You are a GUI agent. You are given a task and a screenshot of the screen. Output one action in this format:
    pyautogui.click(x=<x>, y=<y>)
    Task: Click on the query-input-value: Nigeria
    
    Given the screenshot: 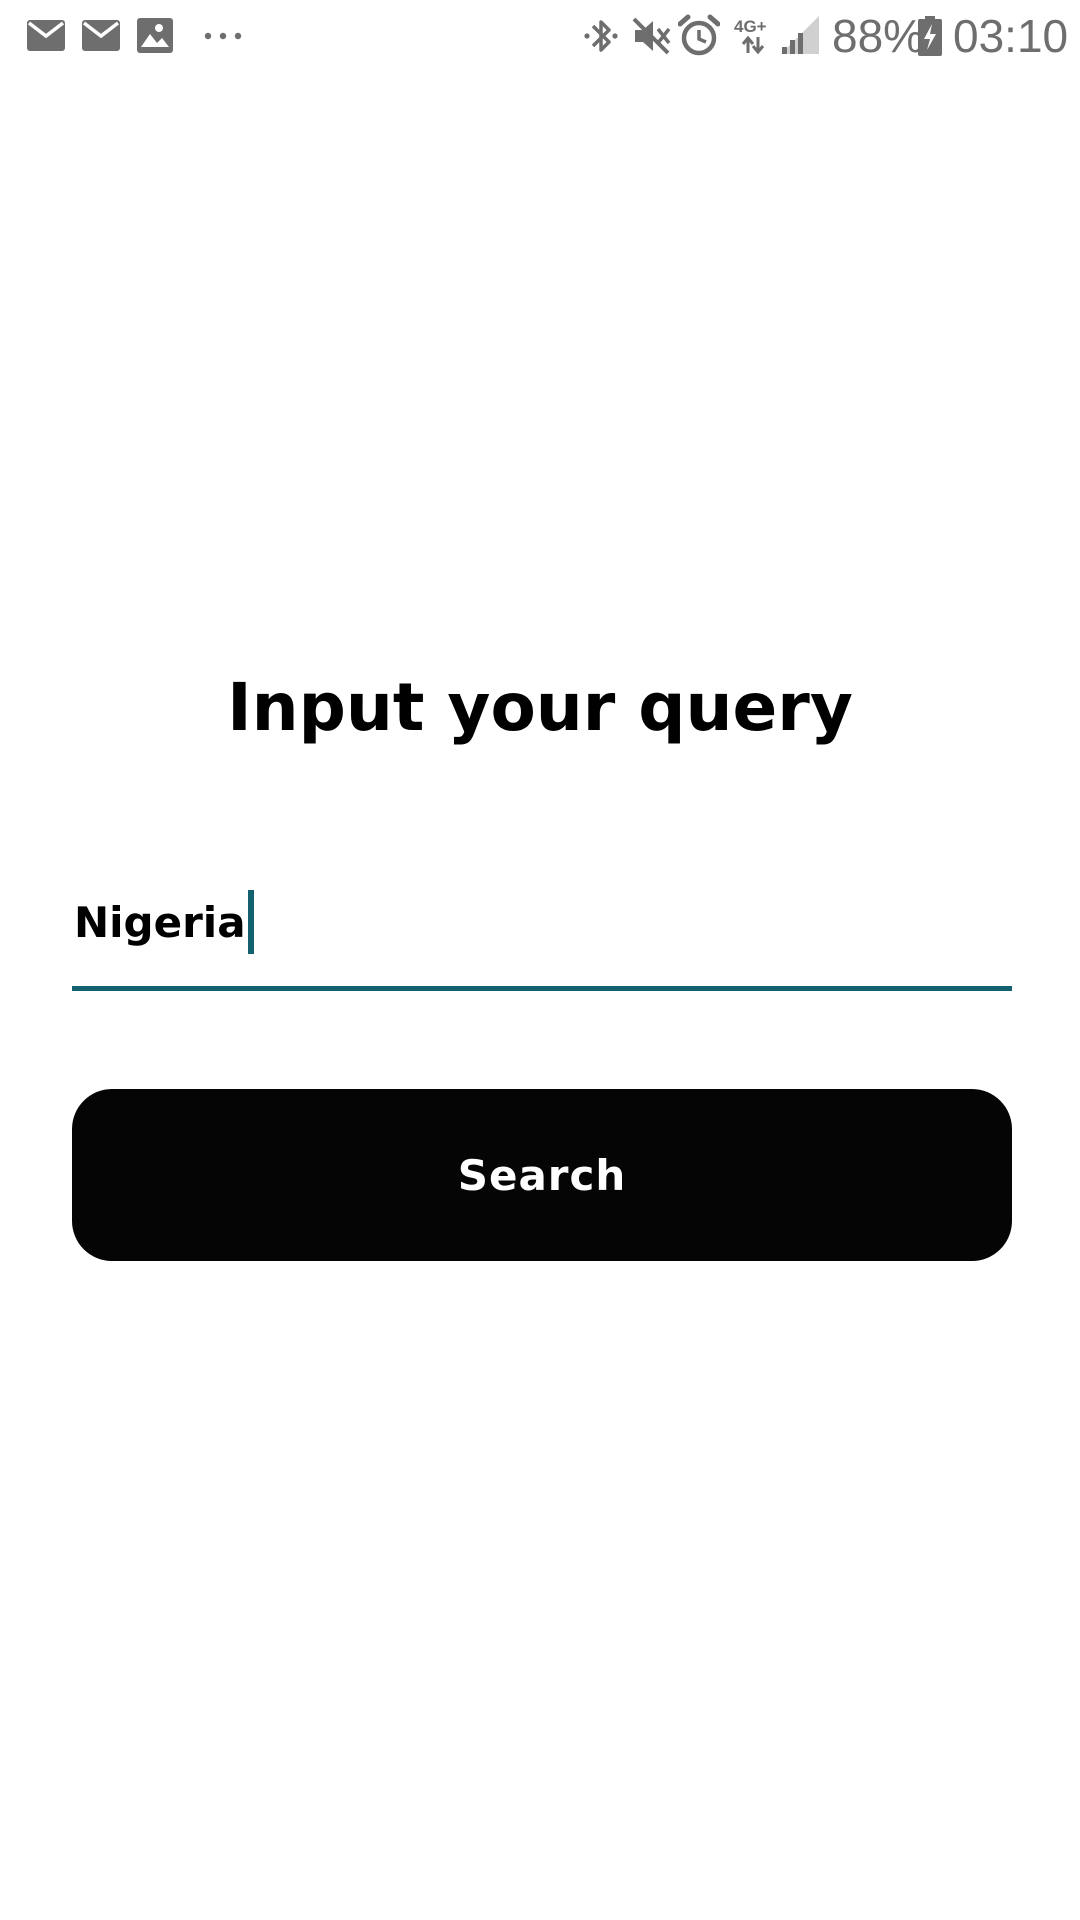 What is the action you would take?
    pyautogui.click(x=160, y=922)
    